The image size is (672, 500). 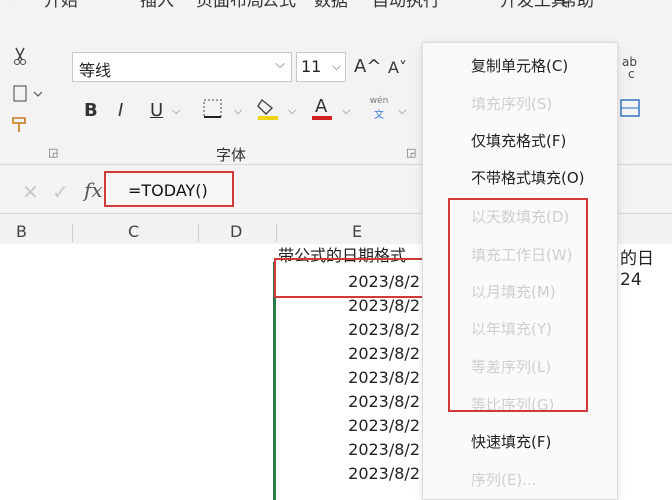 I want to click on font-color-button: A, so click(x=322, y=109).